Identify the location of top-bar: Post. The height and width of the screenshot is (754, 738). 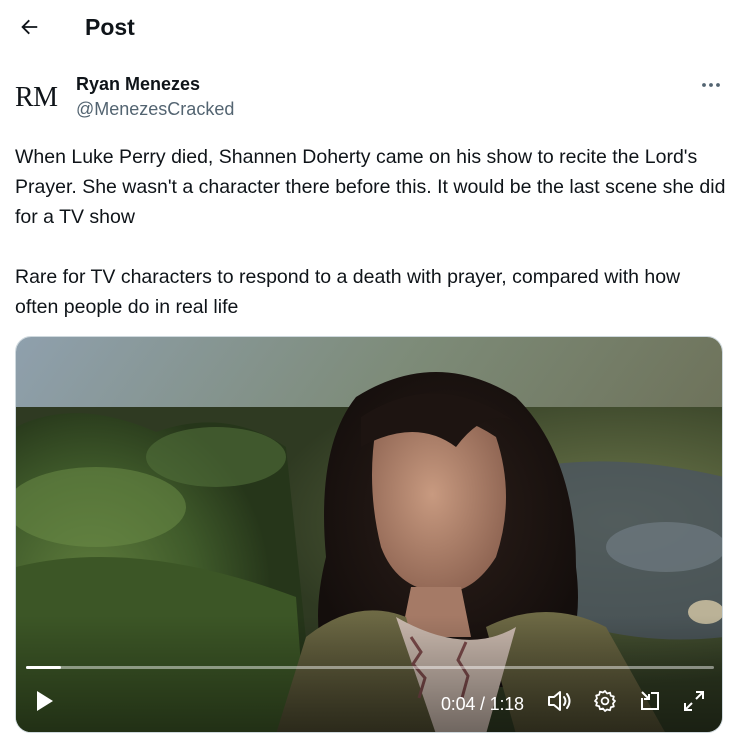
(369, 28).